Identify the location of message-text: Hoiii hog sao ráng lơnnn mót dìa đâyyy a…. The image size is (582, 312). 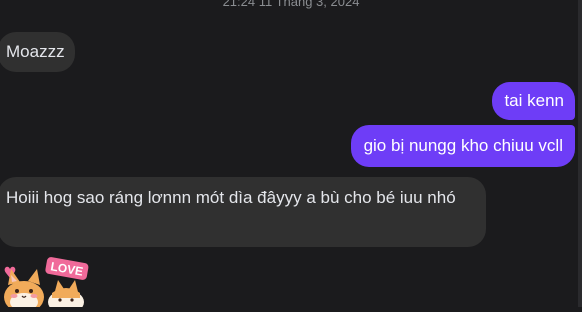
(231, 197).